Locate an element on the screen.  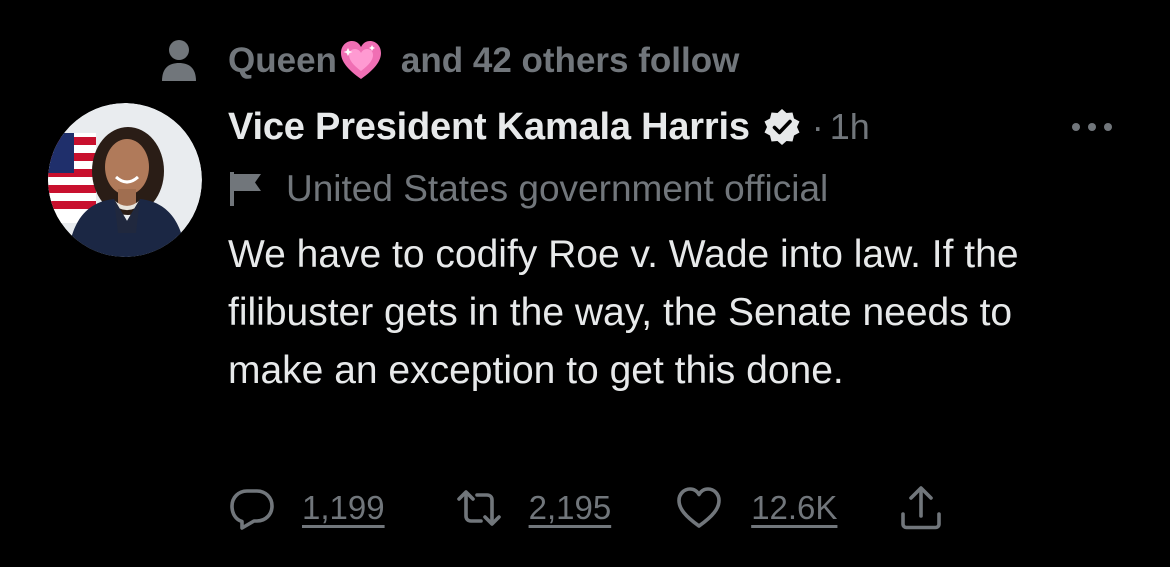
social-context: Queen and 42 others follow is located at coordinates (449, 61).